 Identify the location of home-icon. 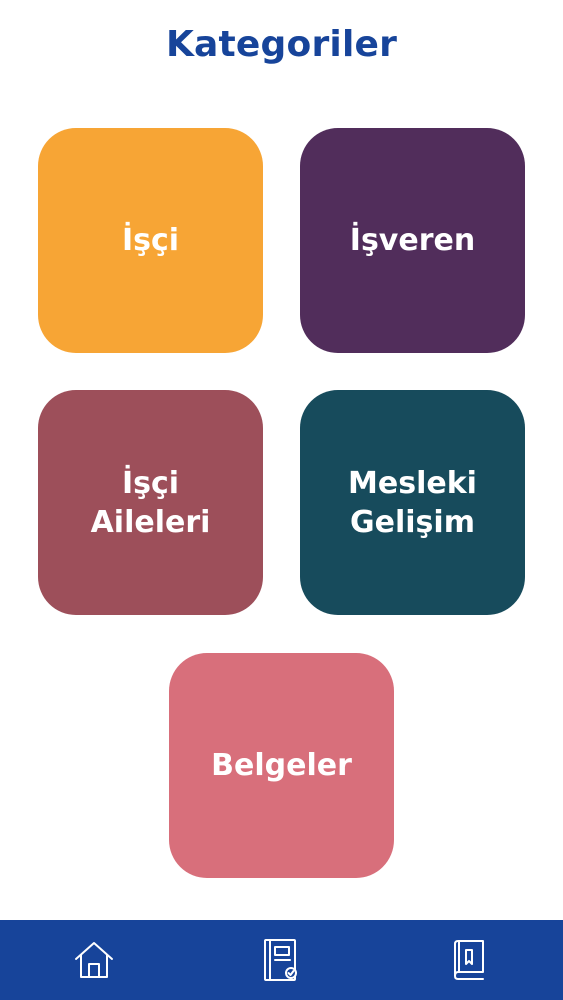
(93, 960).